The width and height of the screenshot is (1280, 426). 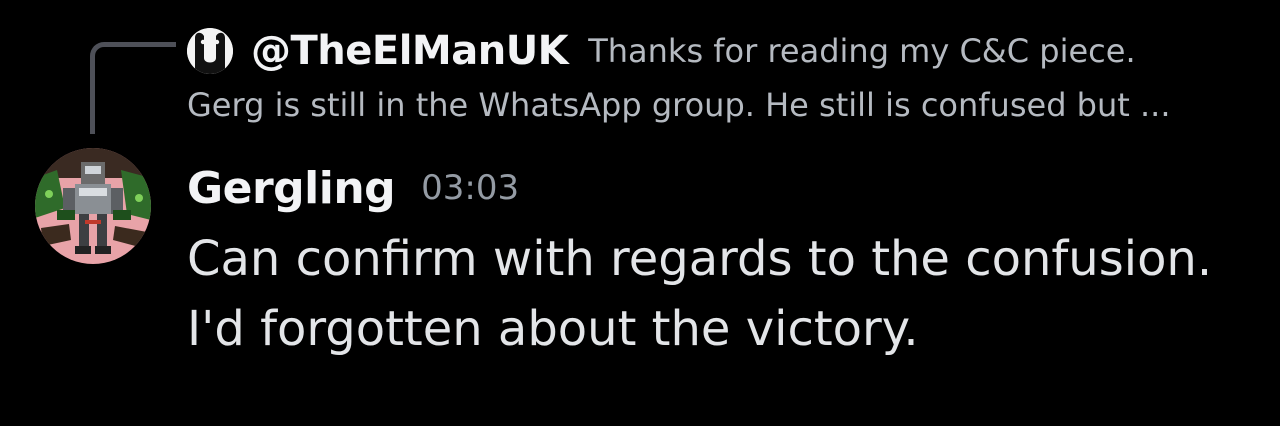 I want to click on robot-avatar-icon, so click(x=93, y=206).